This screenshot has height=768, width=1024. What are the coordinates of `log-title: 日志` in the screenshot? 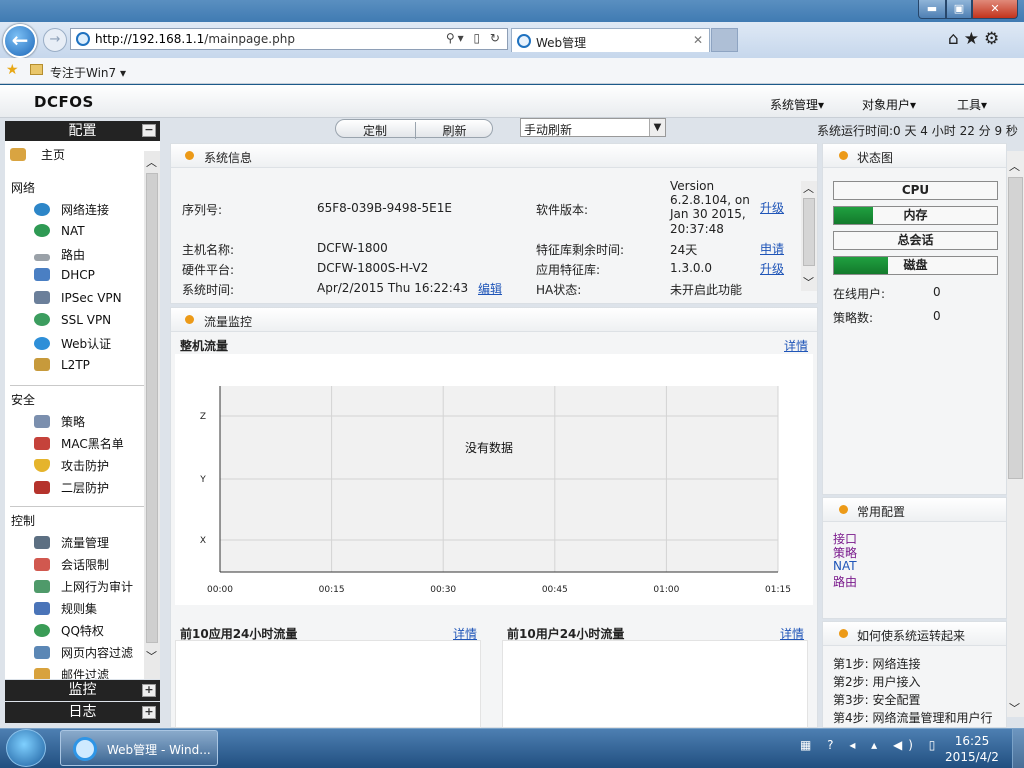 It's located at (82, 712).